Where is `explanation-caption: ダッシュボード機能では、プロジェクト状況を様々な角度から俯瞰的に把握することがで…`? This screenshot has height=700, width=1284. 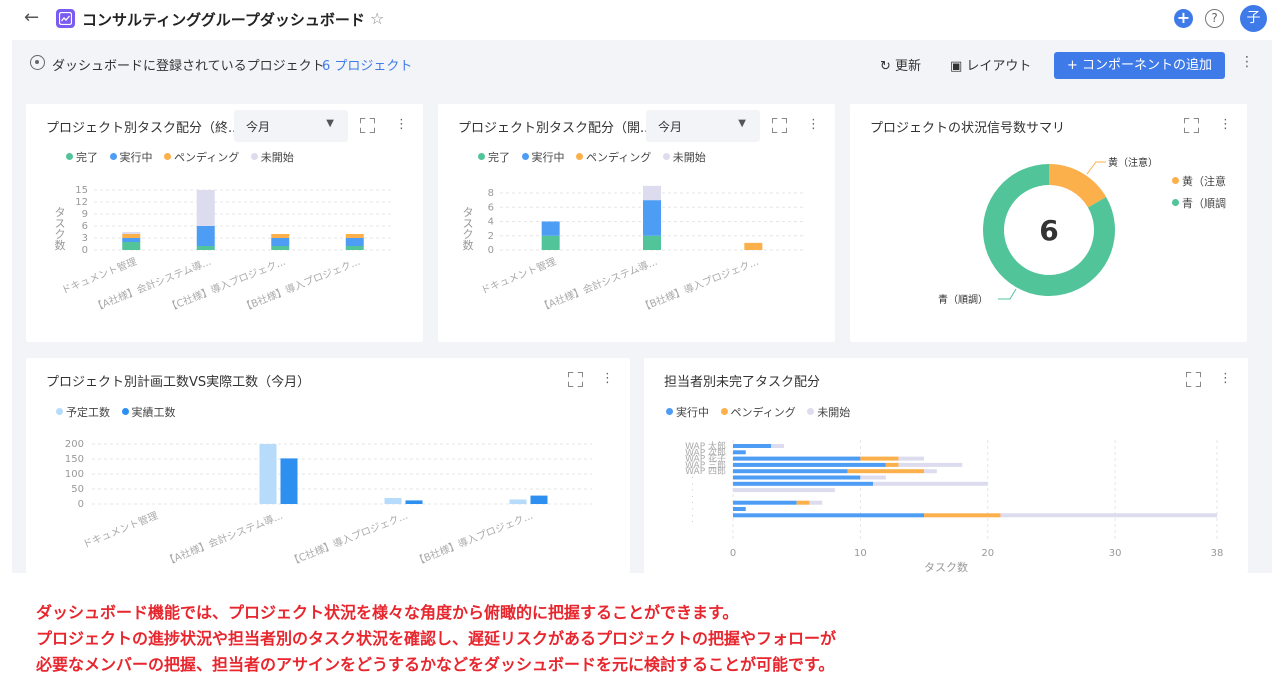
explanation-caption: ダッシュボード機能では、プロジェクト状況を様々な角度から俯瞰的に把握することがで… is located at coordinates (651, 639).